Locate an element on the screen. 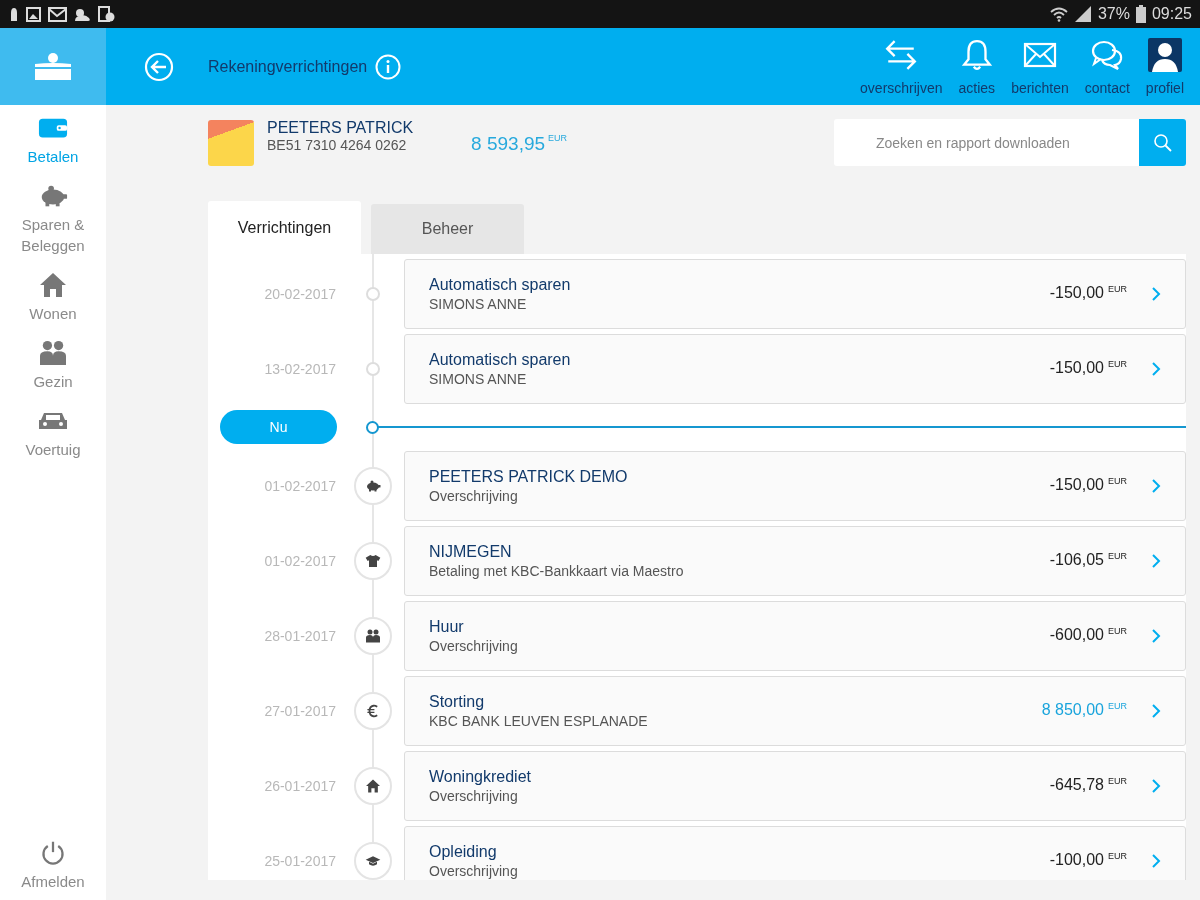 This screenshot has height=900, width=1200. search-field: Zoeken en rapport downloaden is located at coordinates (986, 142).